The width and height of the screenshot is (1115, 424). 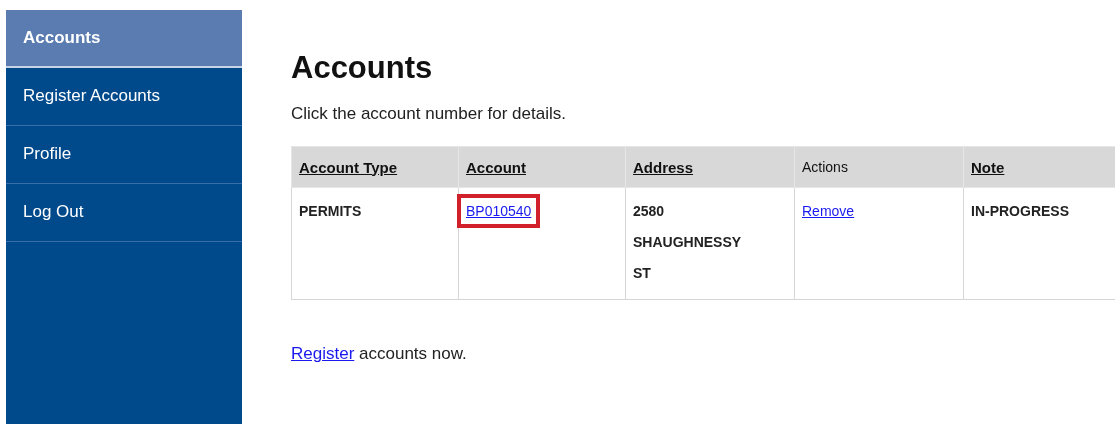 What do you see at coordinates (499, 211) in the screenshot?
I see `account-link: BP010540` at bounding box center [499, 211].